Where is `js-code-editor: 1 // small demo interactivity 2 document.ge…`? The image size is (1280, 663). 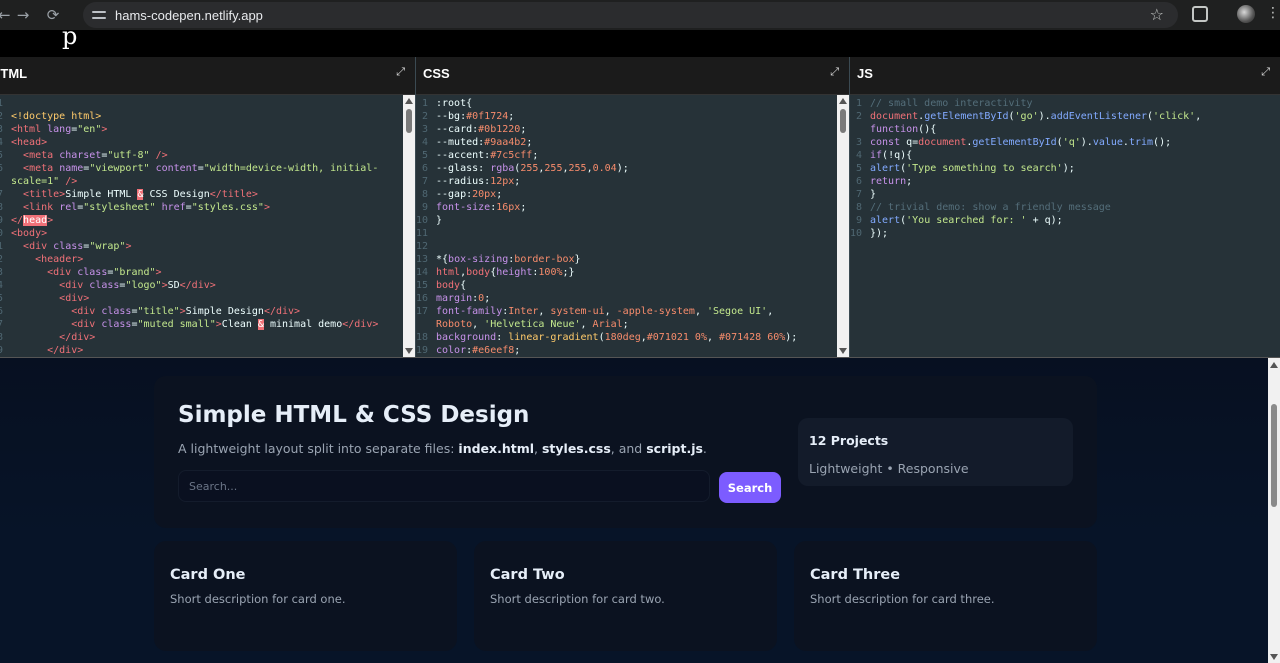 js-code-editor: 1 // small demo interactivity 2 document.ge… is located at coordinates (1060, 227).